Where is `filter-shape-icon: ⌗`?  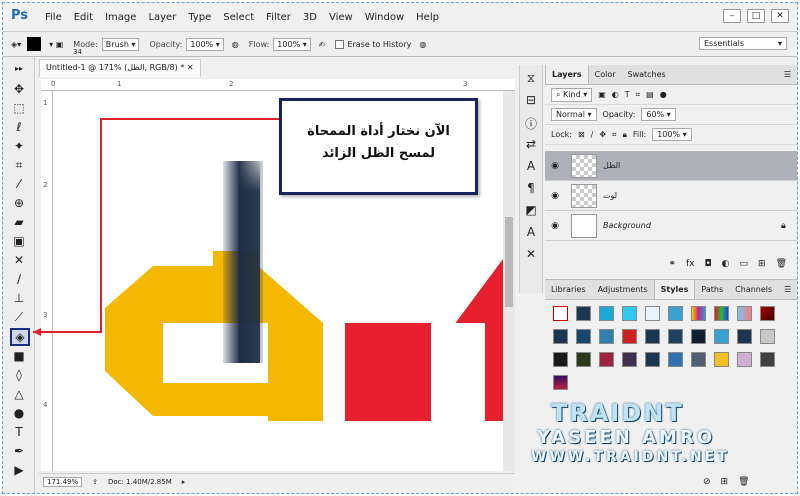
filter-shape-icon: ⌗ is located at coordinates (638, 95).